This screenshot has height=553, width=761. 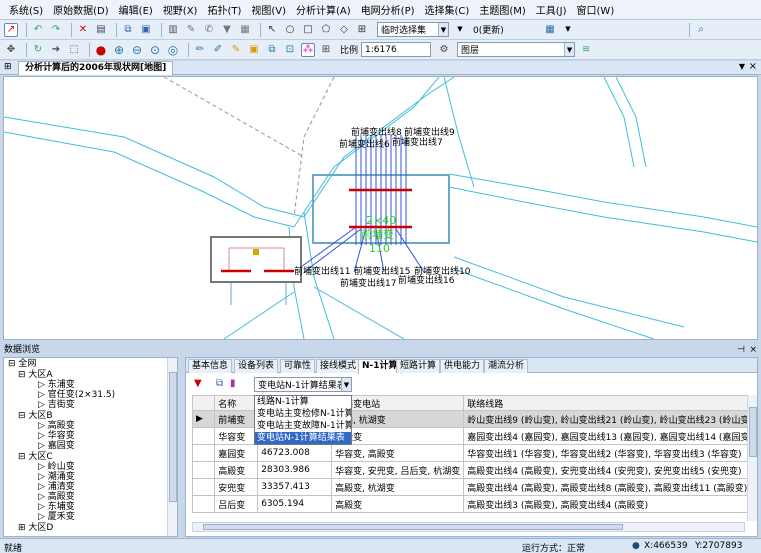 I want to click on tree-item: ▷ 厦禾变, so click(x=56, y=517).